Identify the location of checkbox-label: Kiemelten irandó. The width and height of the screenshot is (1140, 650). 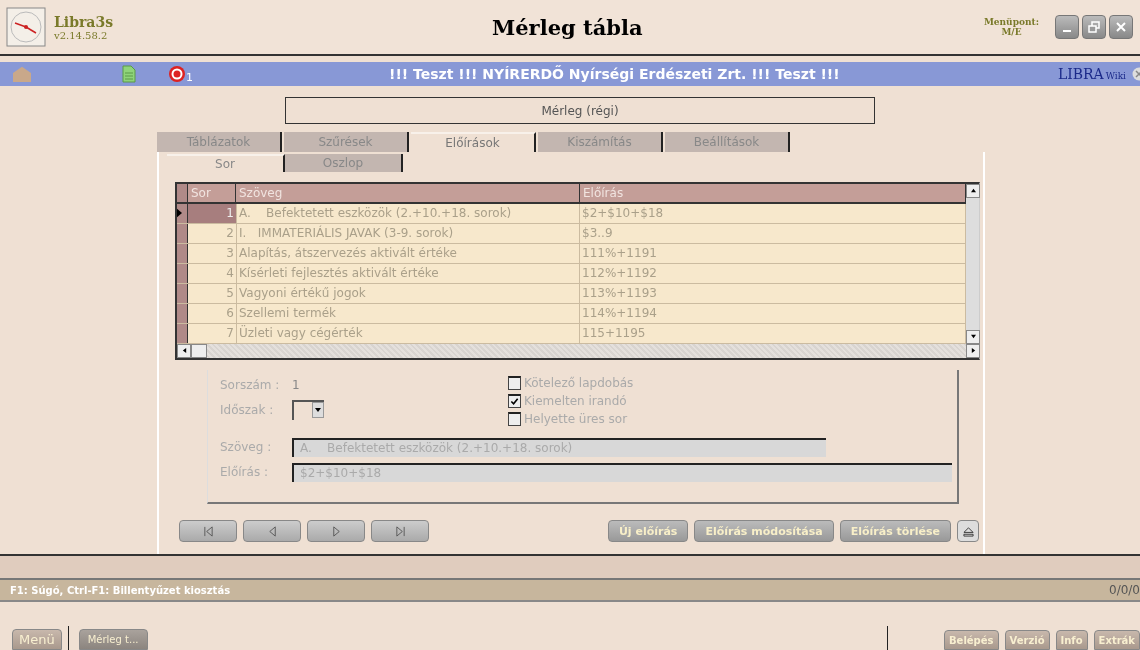
(575, 400).